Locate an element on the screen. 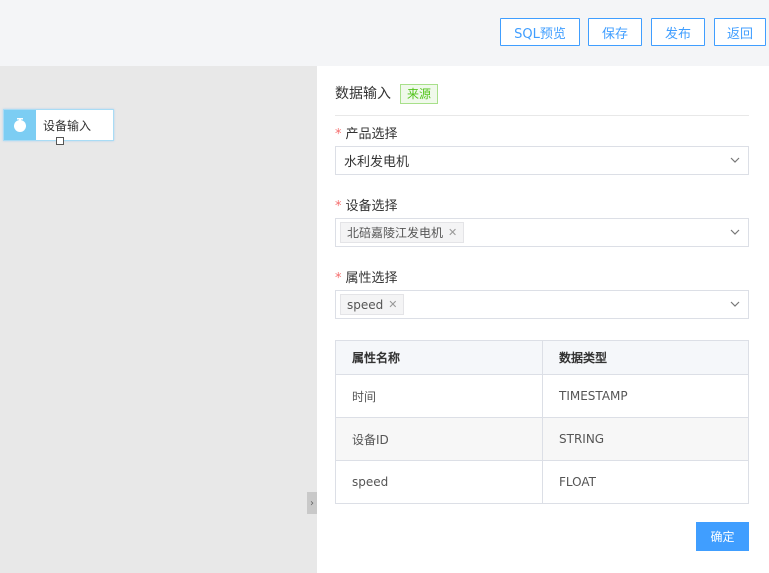 The image size is (769, 573). table-row: speed FLOAT is located at coordinates (542, 482).